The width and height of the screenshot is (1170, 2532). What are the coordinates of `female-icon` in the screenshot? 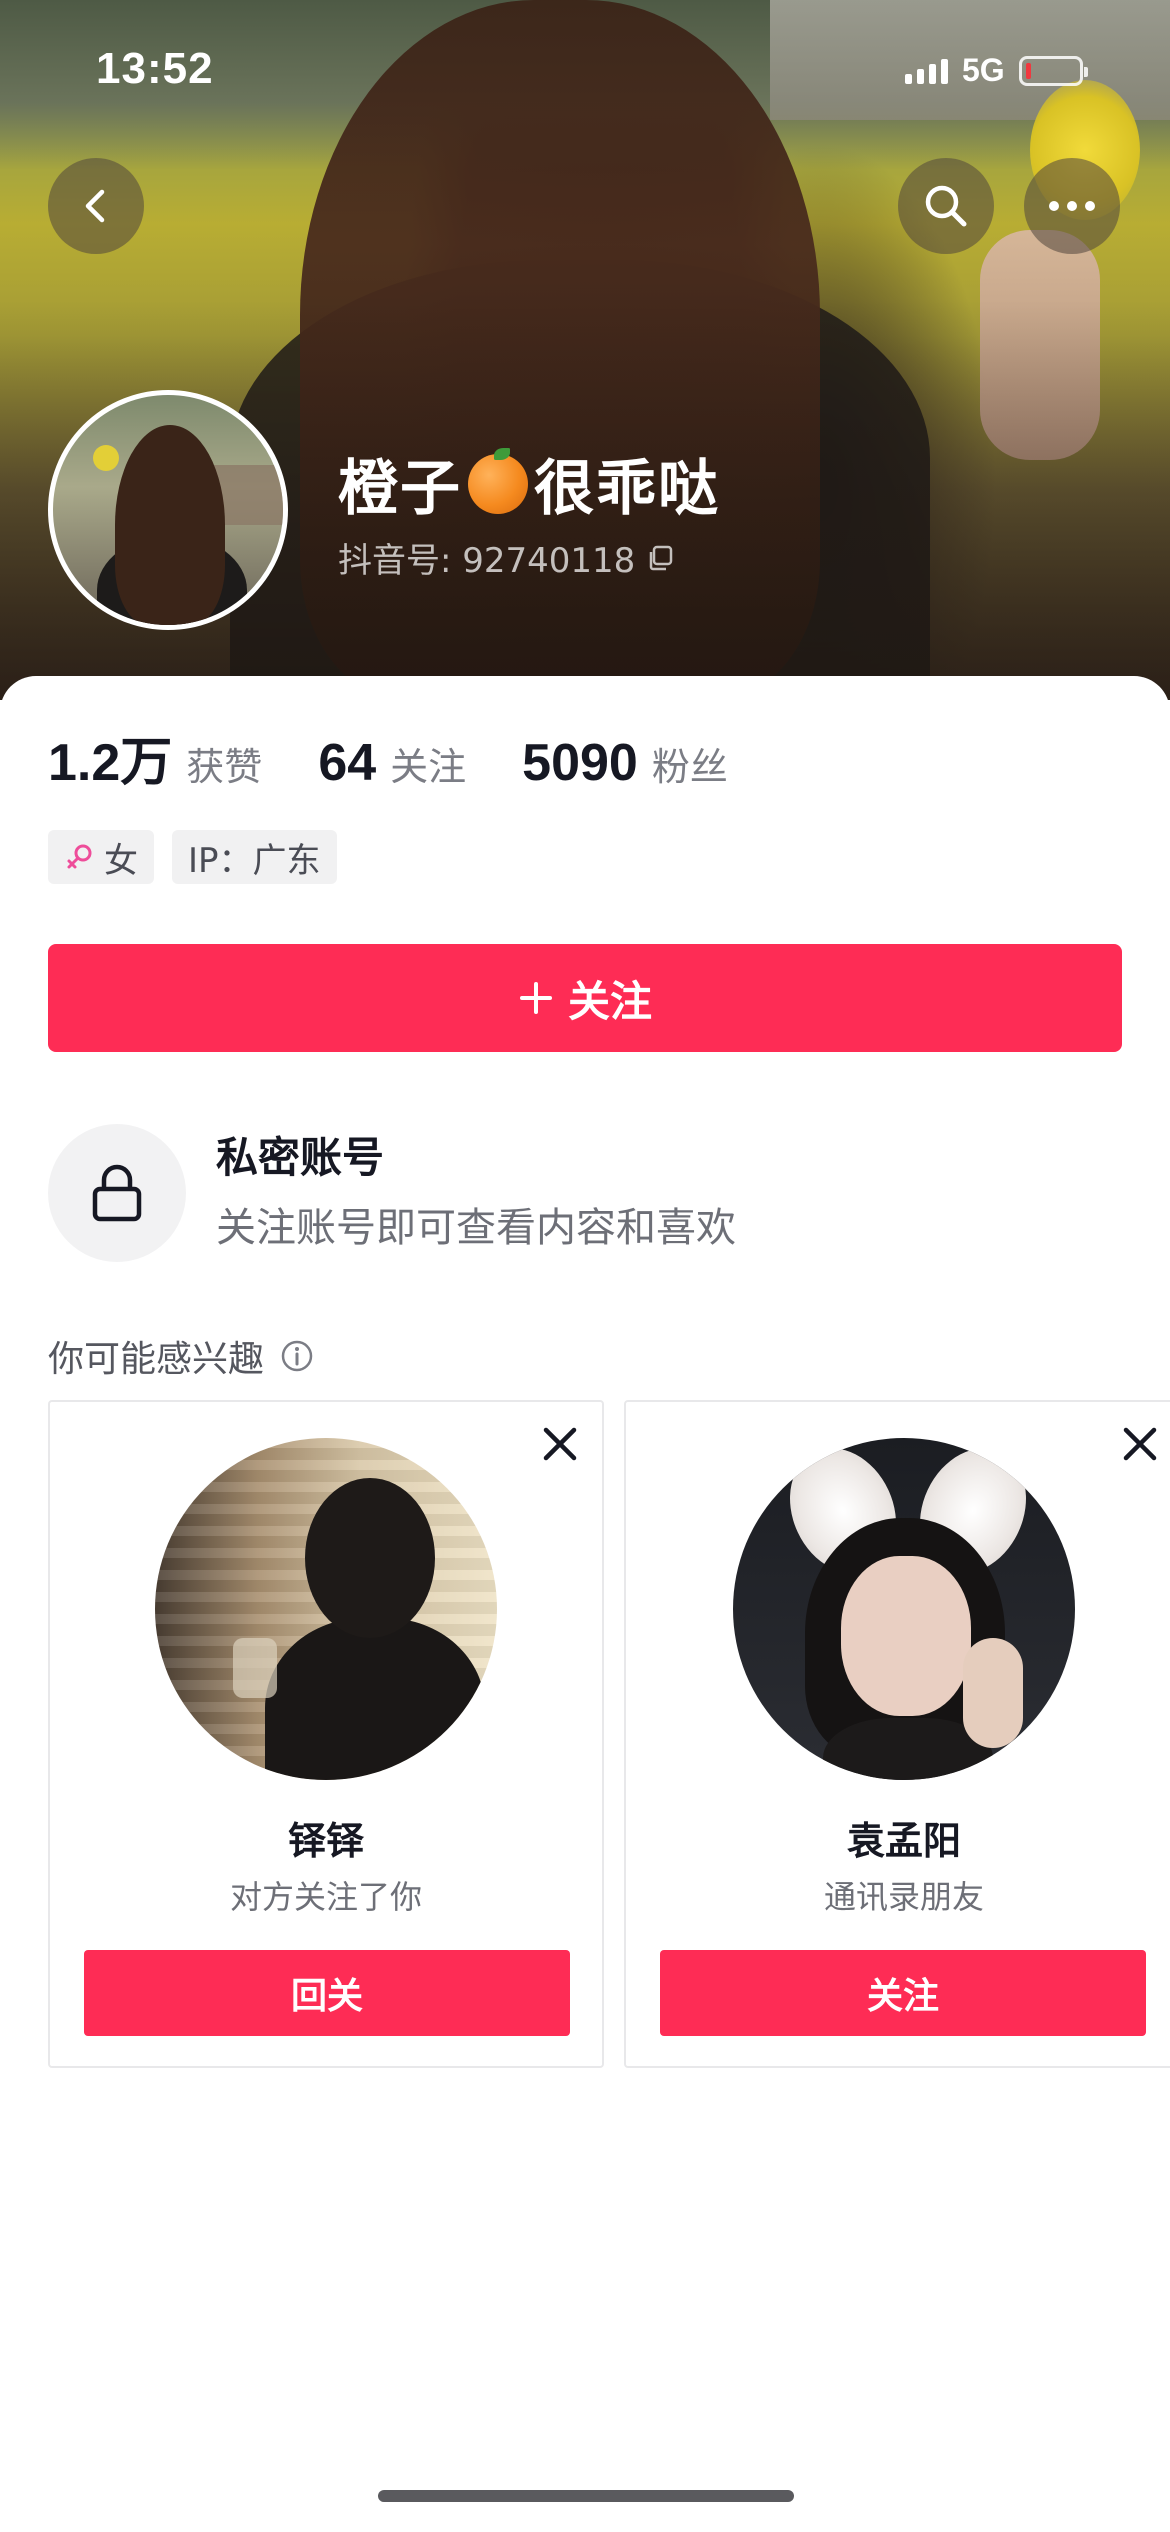 It's located at (79, 856).